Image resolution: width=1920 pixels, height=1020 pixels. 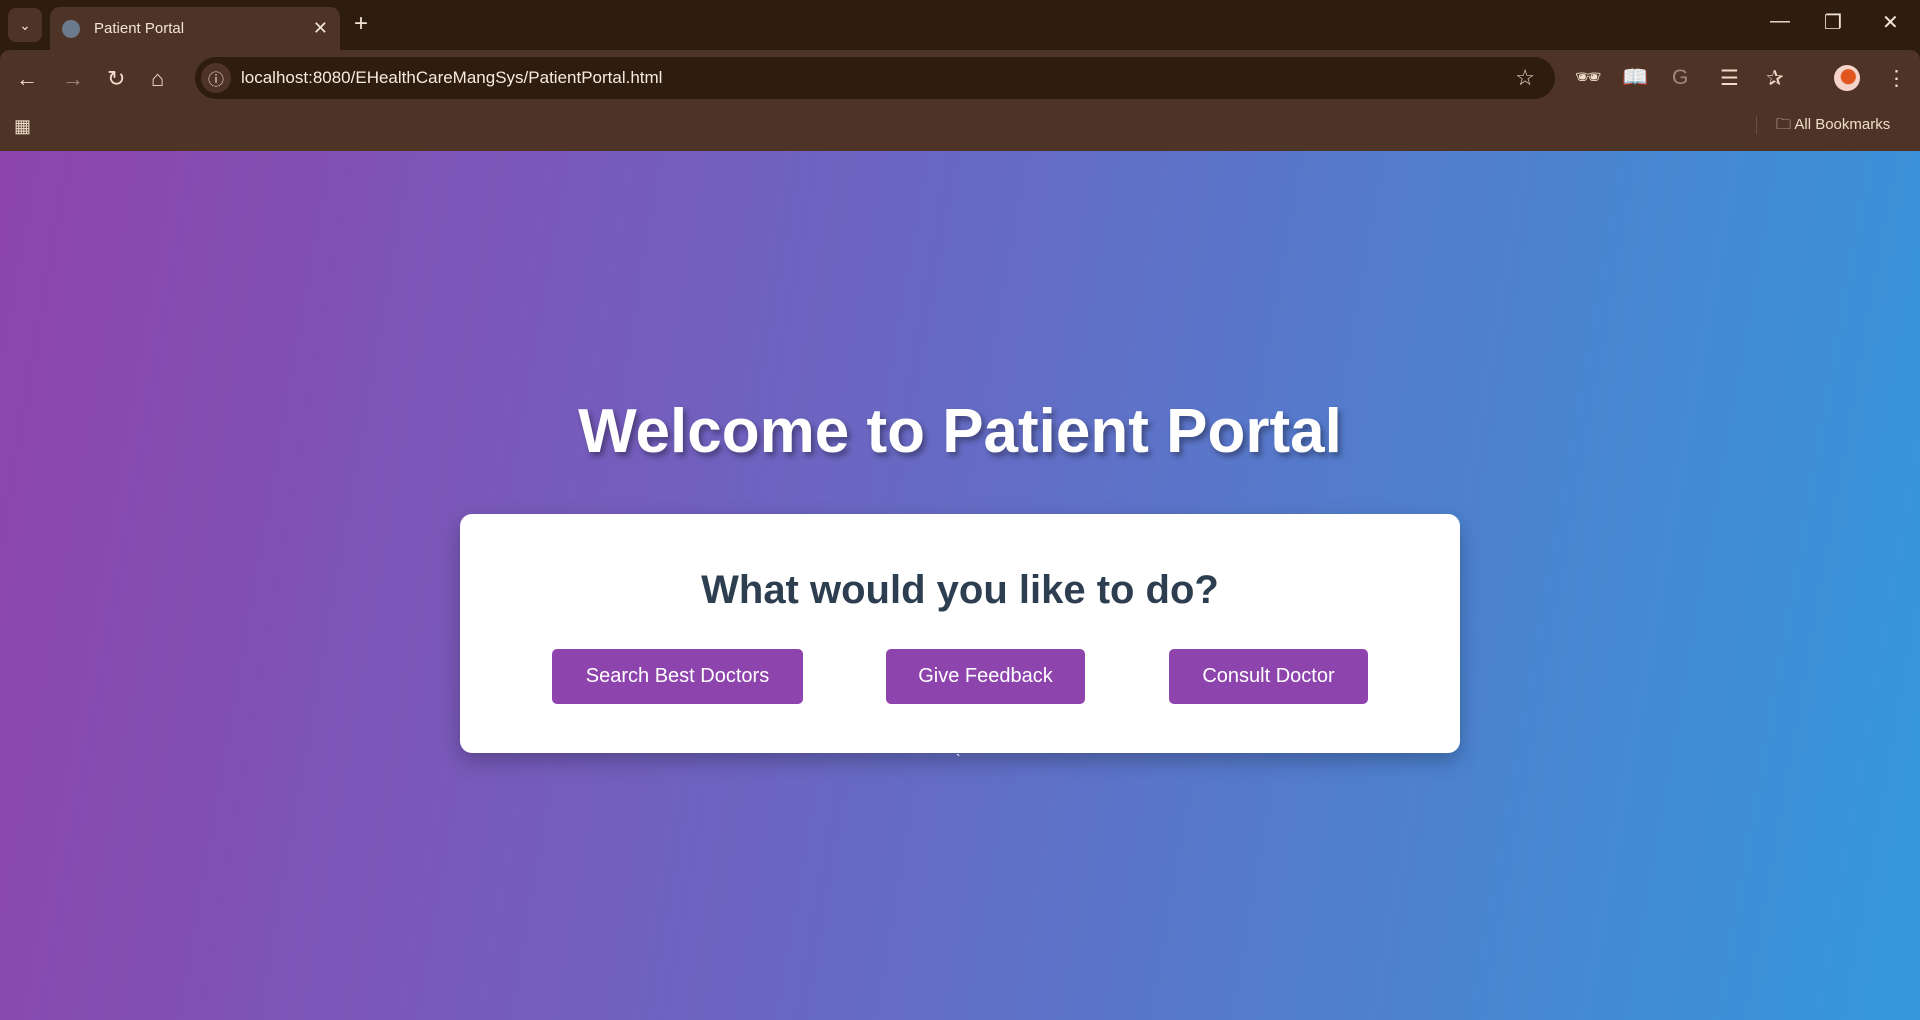 I want to click on all-bookmarks-button: 🗀 All Bookmarks, so click(x=1833, y=126).